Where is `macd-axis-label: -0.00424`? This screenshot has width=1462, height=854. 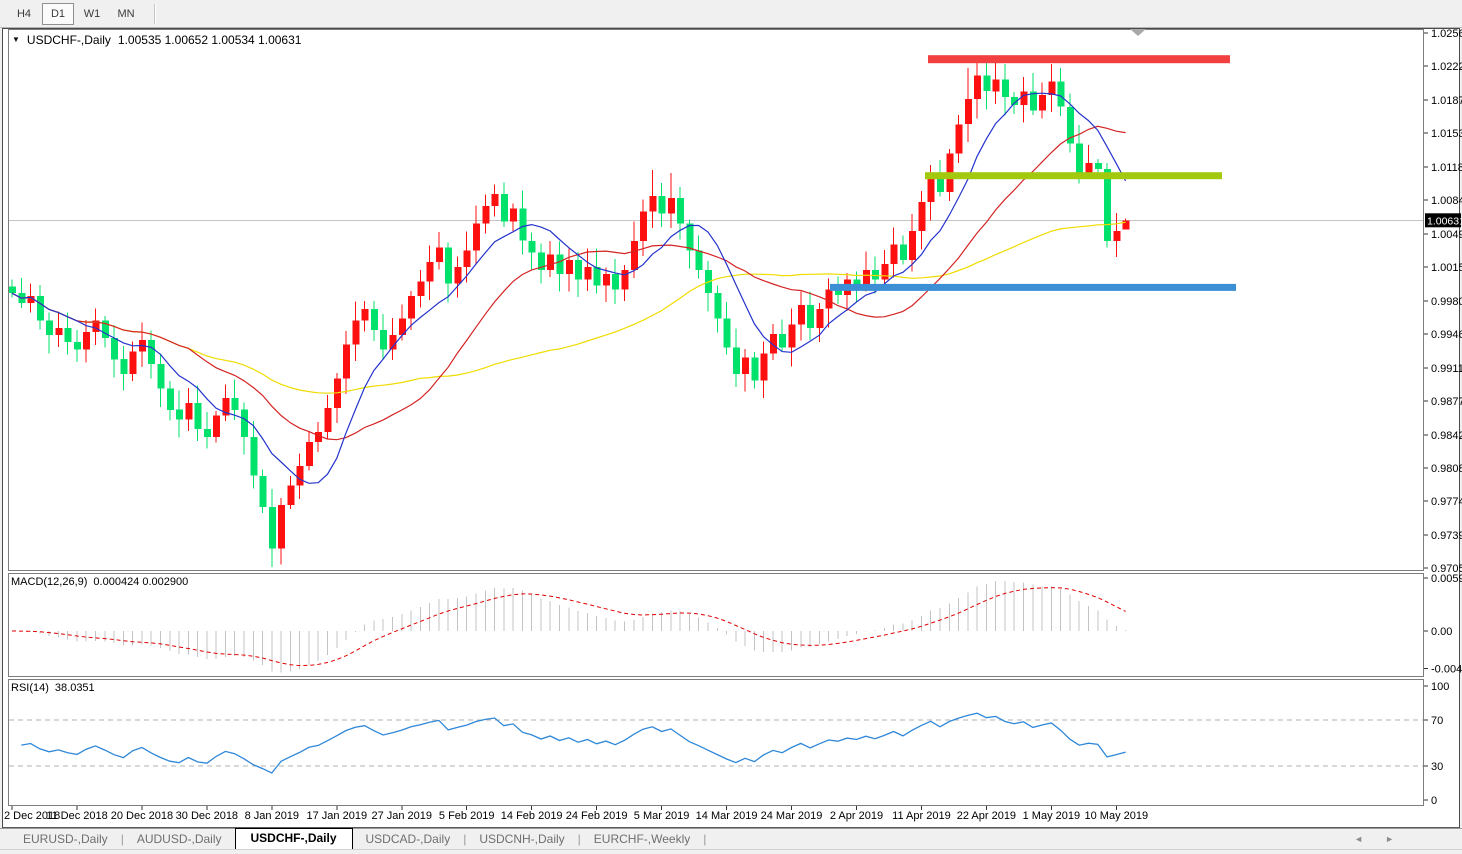
macd-axis-label: -0.00424 is located at coordinates (1446, 670).